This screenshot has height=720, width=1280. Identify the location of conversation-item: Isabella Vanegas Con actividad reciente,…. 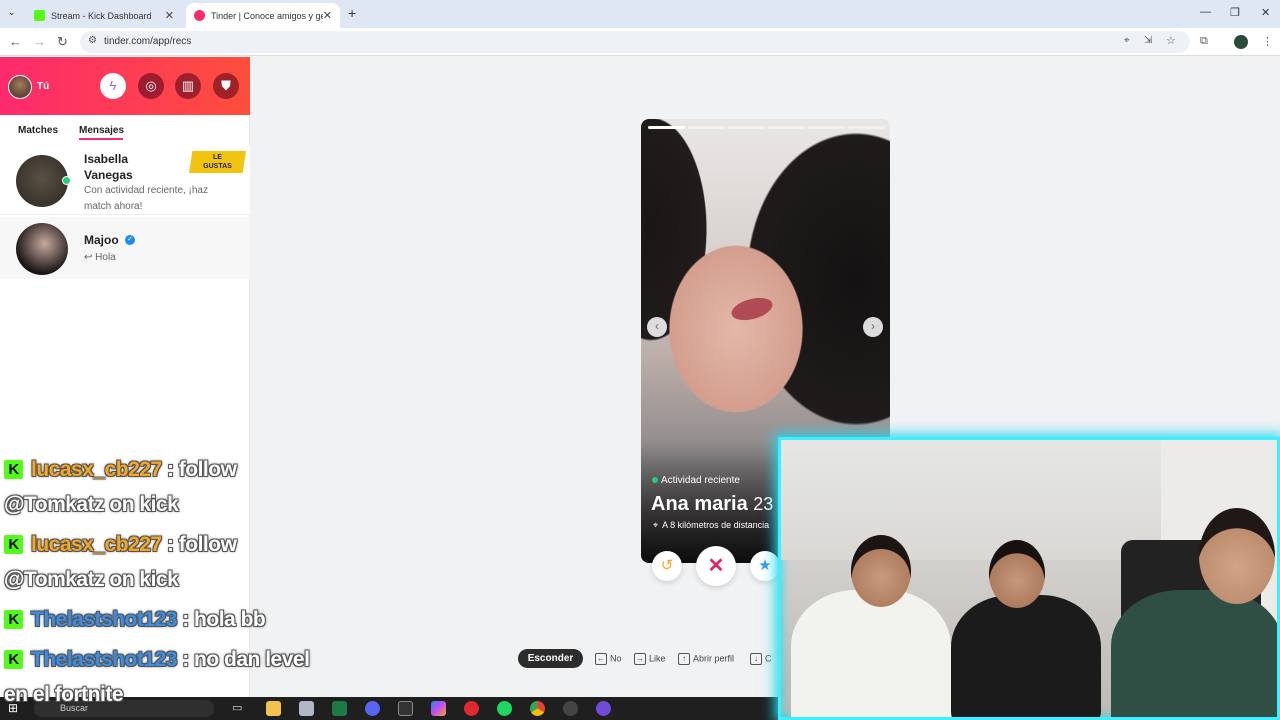
(125, 180).